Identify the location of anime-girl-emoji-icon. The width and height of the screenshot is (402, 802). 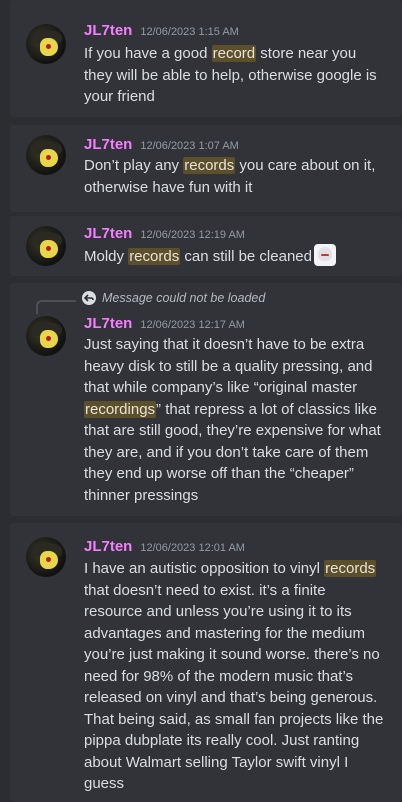
(324, 255).